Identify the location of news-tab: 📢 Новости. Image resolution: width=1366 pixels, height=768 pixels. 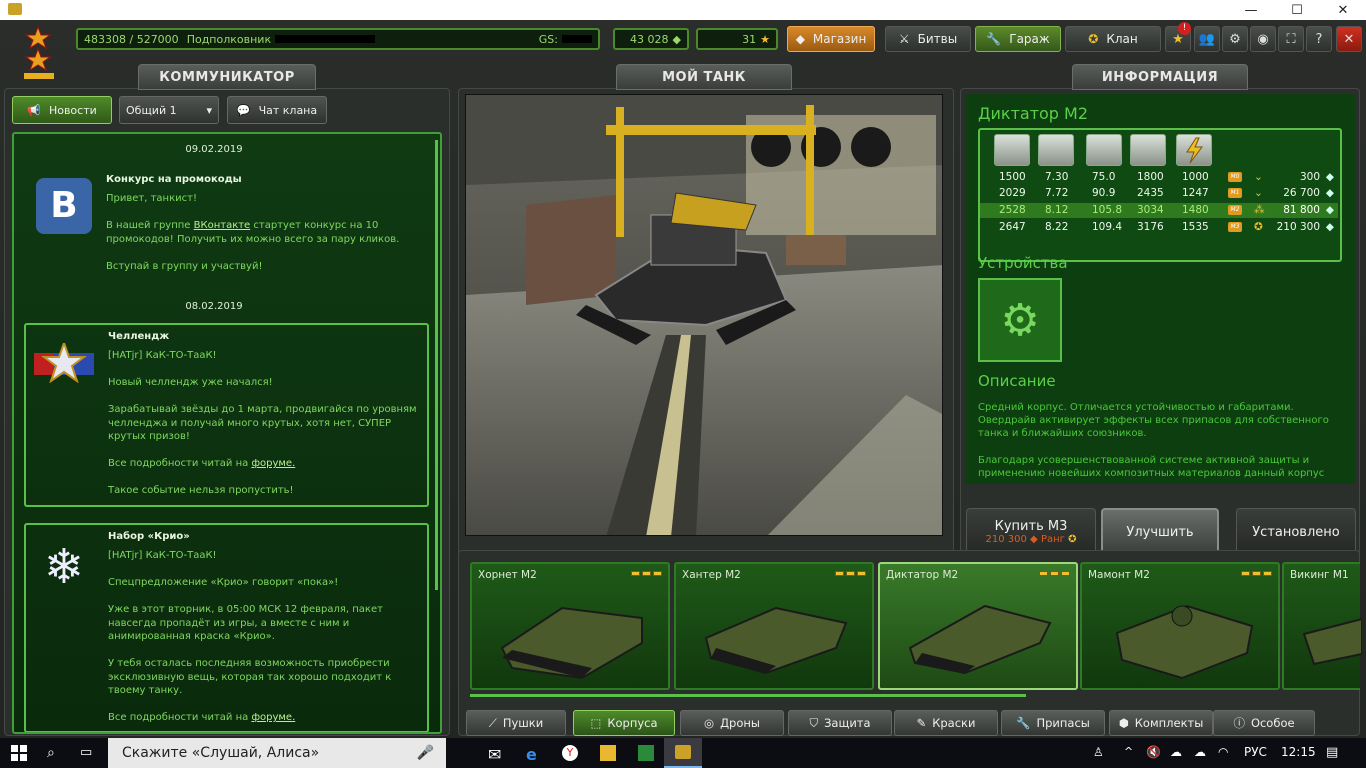
(62, 110).